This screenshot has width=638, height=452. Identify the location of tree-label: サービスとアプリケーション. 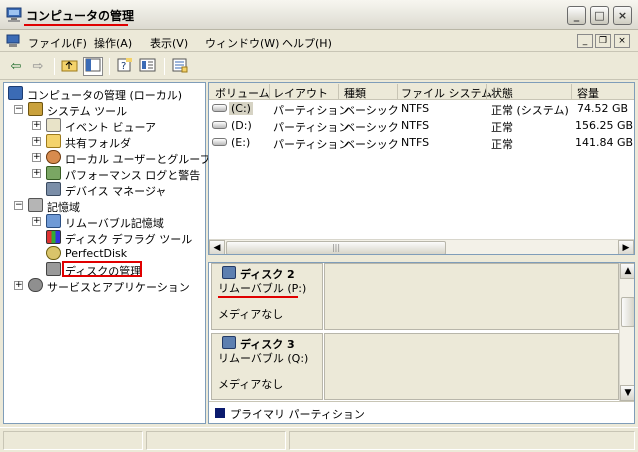
(118, 287).